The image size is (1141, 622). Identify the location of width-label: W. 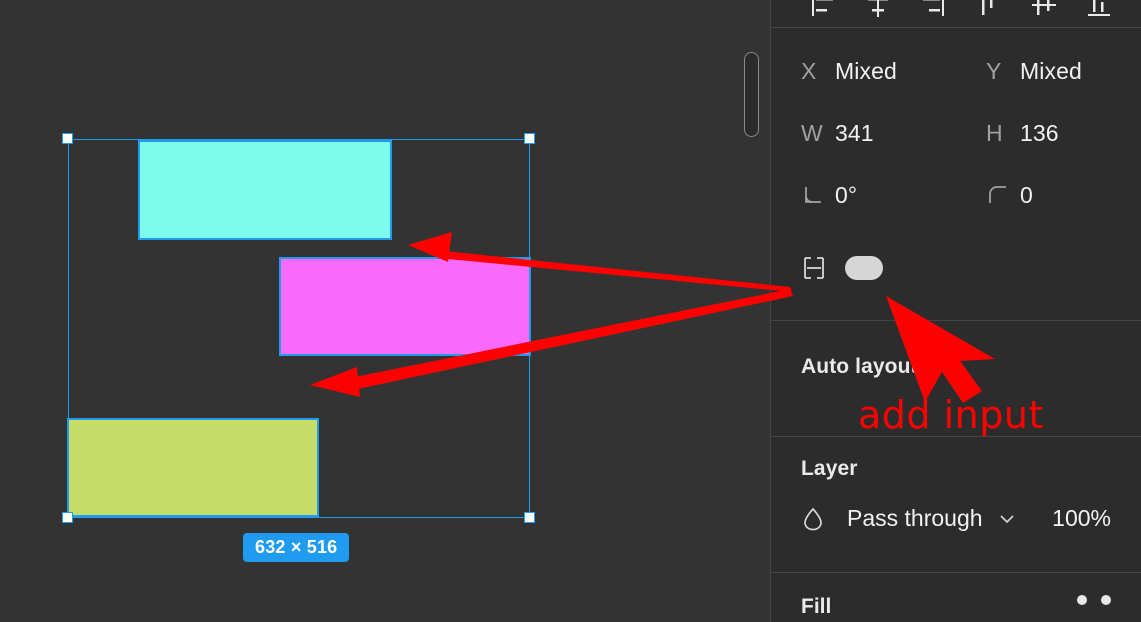
(812, 132).